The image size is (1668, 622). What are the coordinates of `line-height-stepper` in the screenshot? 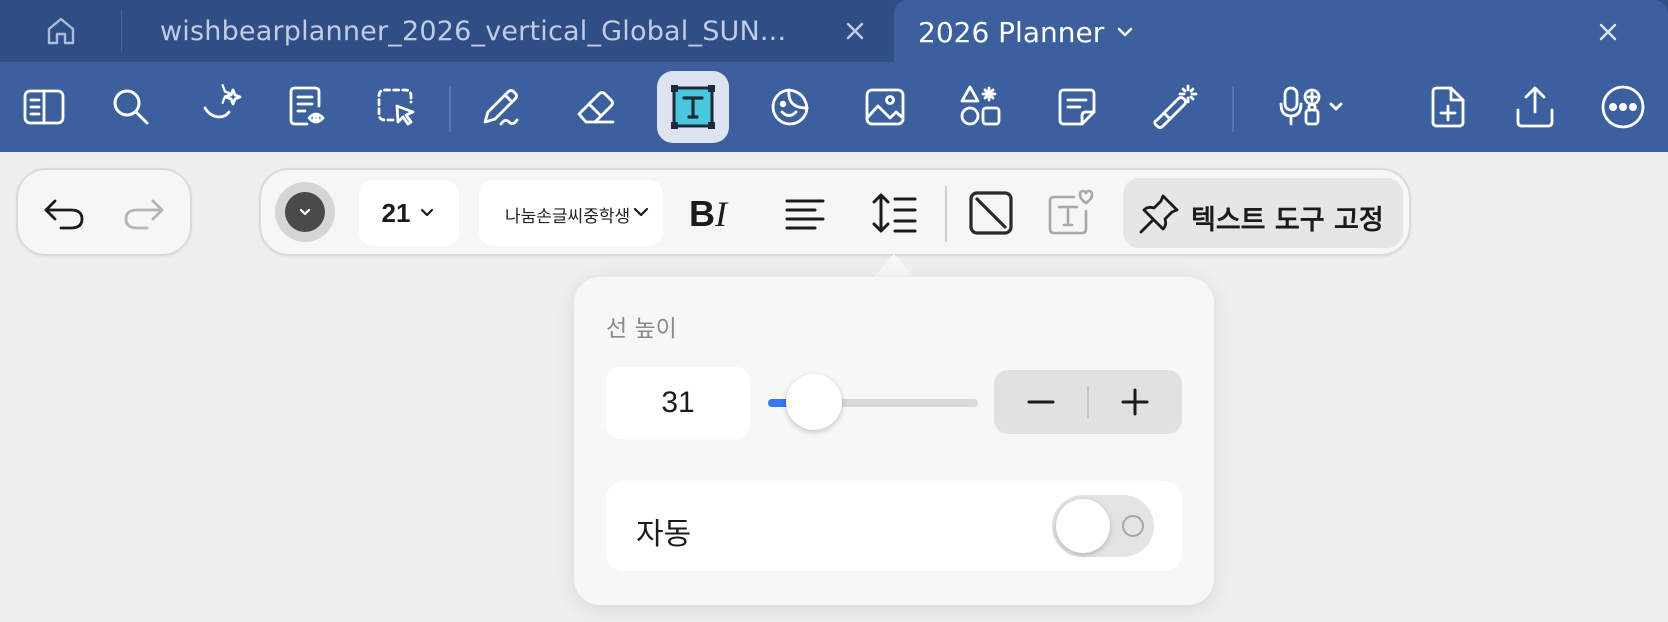 It's located at (1088, 402).